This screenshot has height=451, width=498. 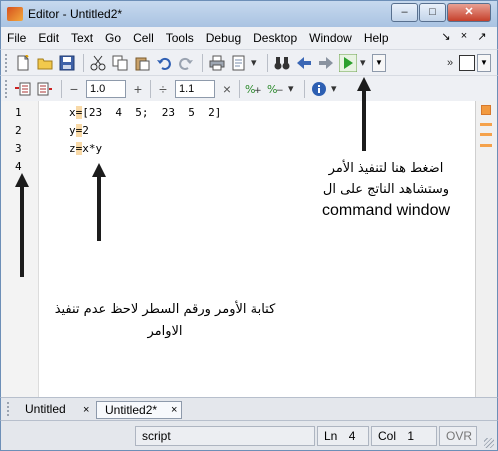 I want to click on close-doc-icon: ×, so click(x=464, y=36).